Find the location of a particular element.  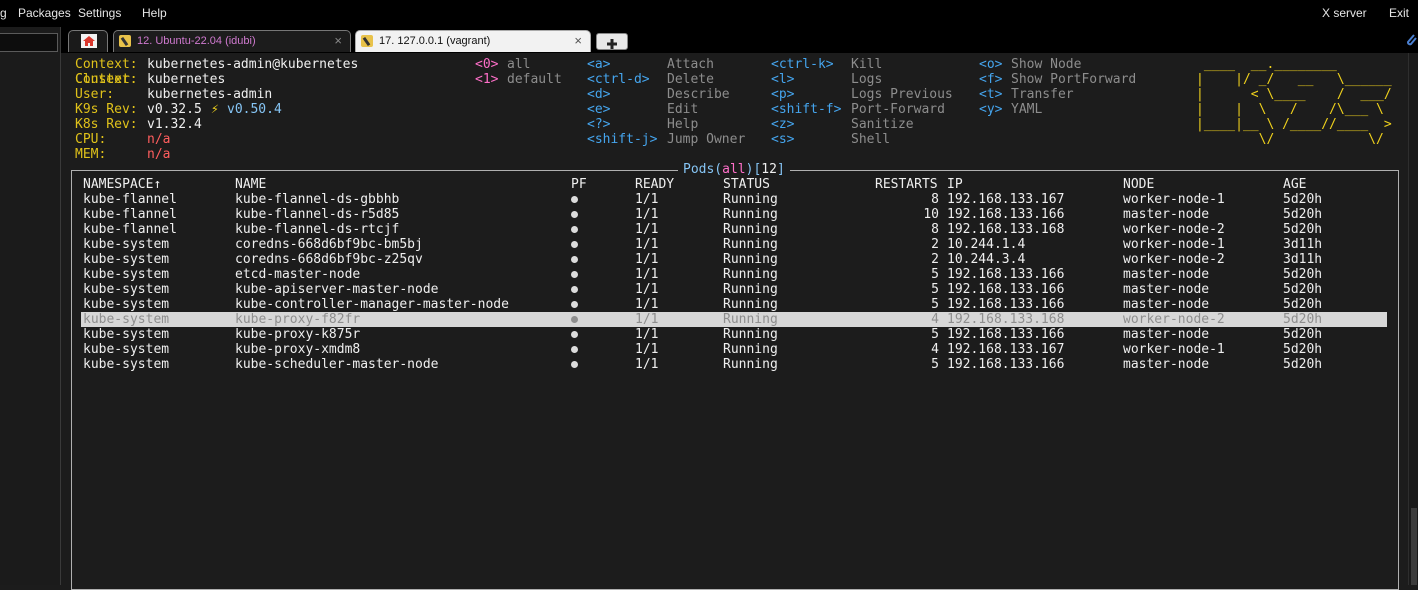

keybind-key: <shift-j> is located at coordinates (622, 139).